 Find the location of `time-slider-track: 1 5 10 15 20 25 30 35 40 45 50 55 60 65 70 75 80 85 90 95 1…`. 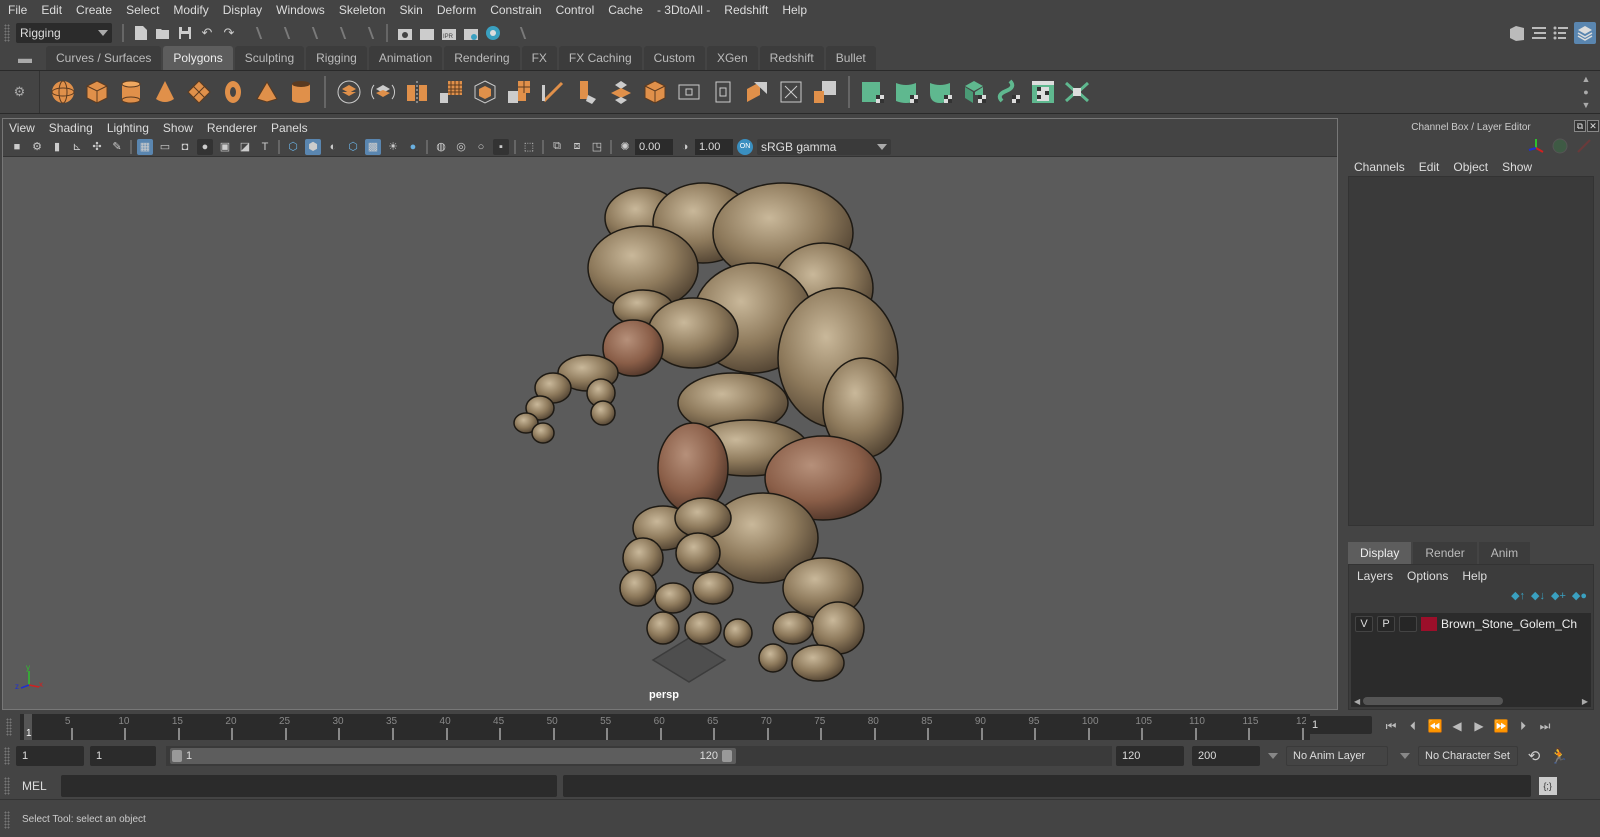

time-slider-track: 1 5 10 15 20 25 30 35 40 45 50 55 60 65 70 75 80 85 90 95 1… is located at coordinates (666, 727).